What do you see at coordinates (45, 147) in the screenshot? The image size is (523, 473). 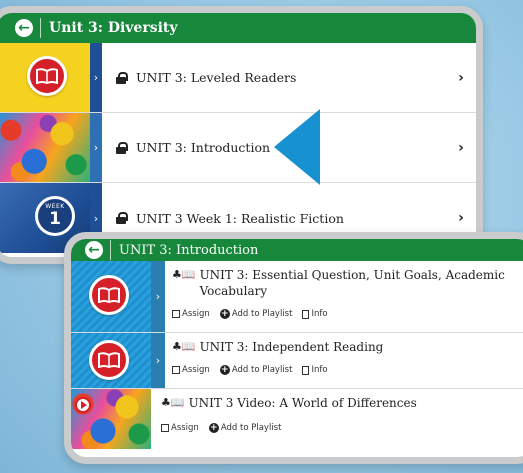 I see `introduction-thumbnail` at bounding box center [45, 147].